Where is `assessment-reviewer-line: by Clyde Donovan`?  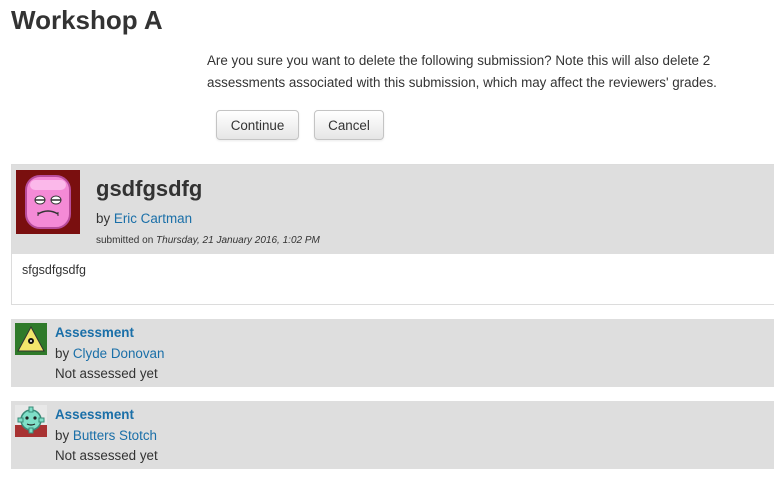
assessment-reviewer-line: by Clyde Donovan is located at coordinates (109, 354).